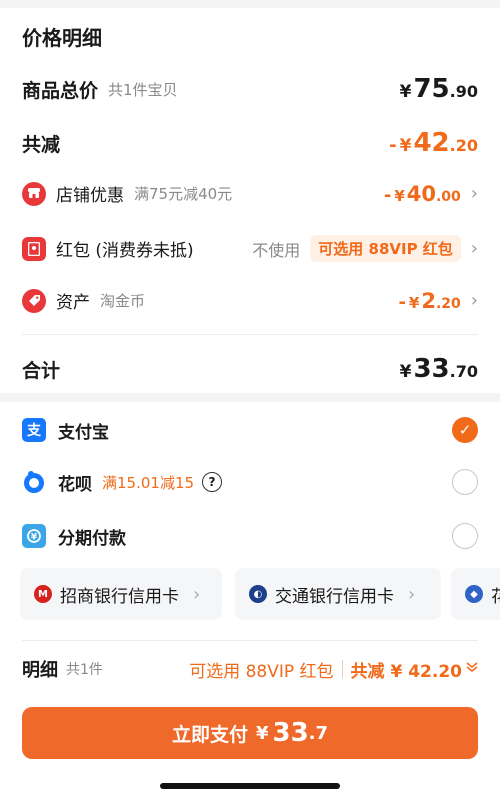 Image resolution: width=500 pixels, height=799 pixels. I want to click on bank-card-label: 花, so click(495, 596).